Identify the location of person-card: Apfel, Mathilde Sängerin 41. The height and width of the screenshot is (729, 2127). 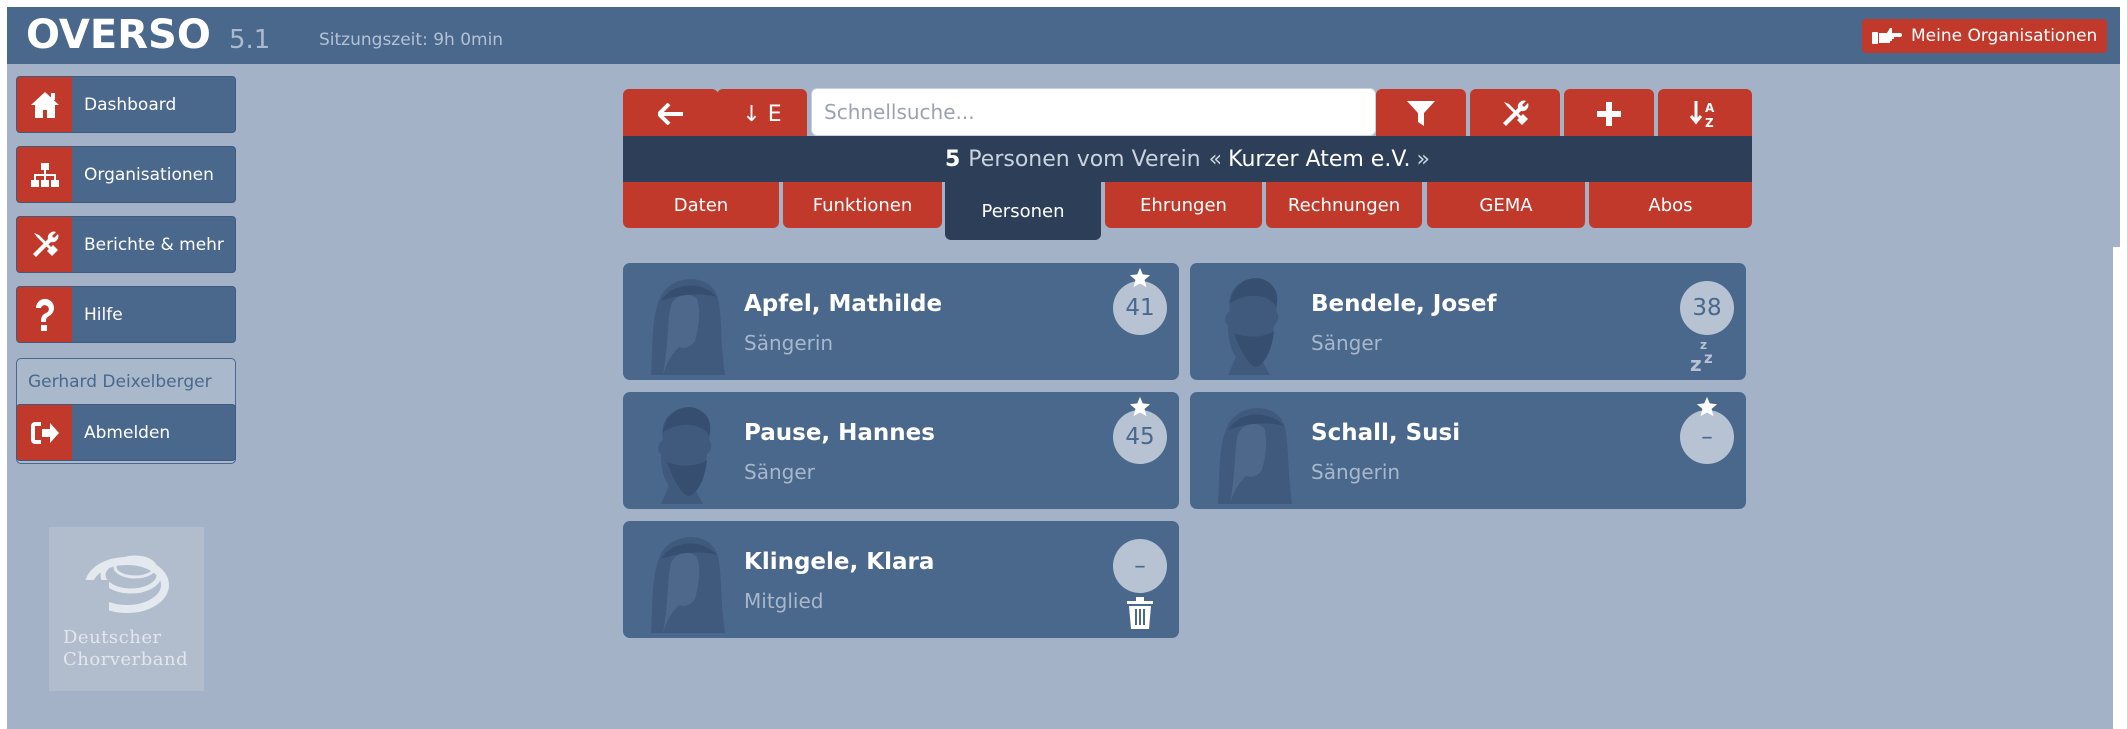
(901, 321).